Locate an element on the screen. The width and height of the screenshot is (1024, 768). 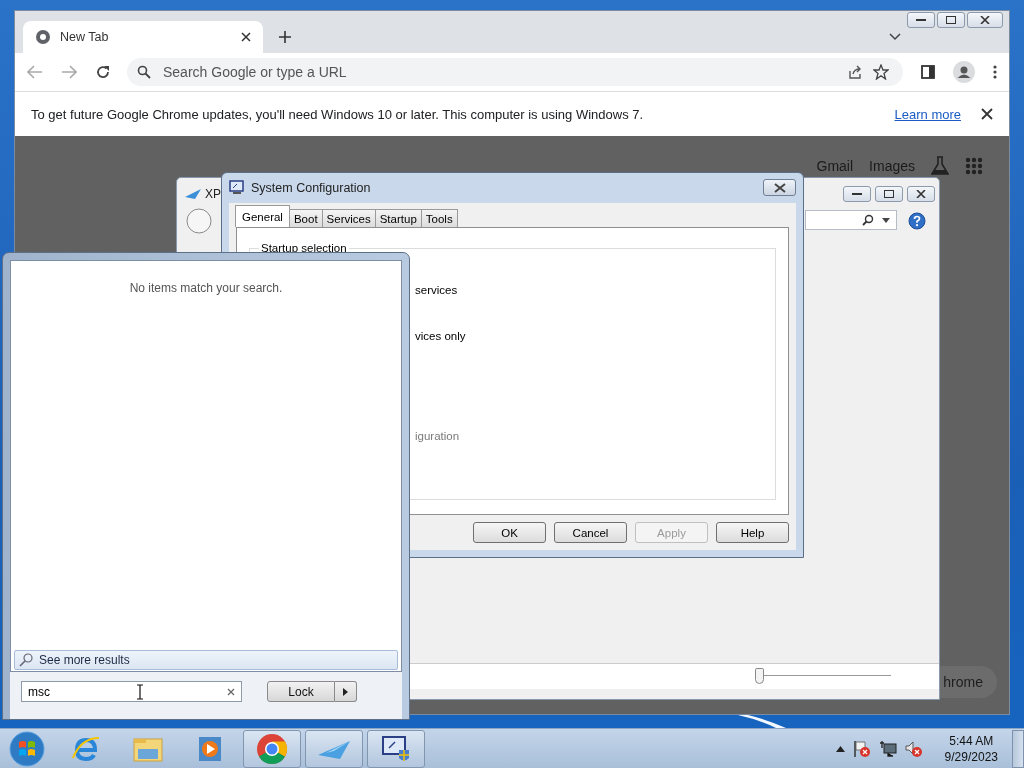
back-button-icon is located at coordinates (199, 221).